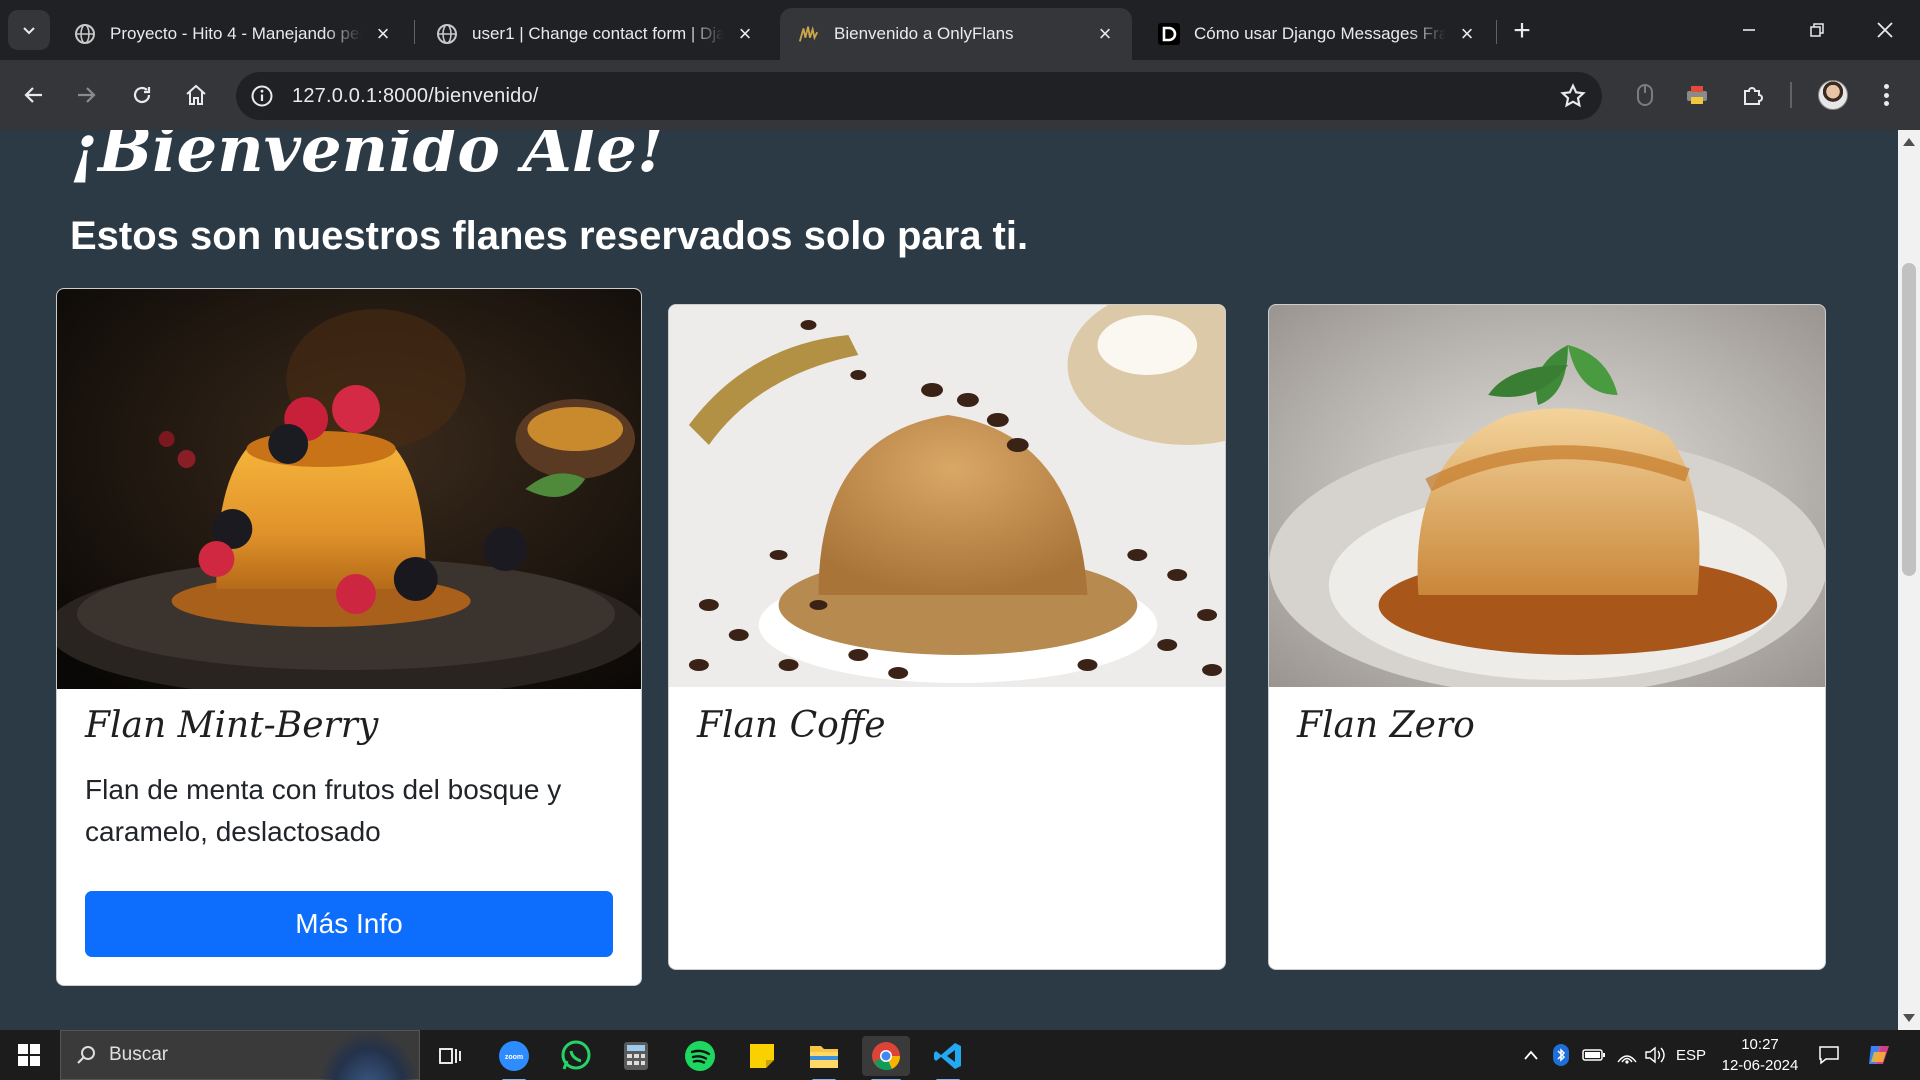 The height and width of the screenshot is (1080, 1920). Describe the element at coordinates (1879, 1055) in the screenshot. I see `copilot-icon` at that location.